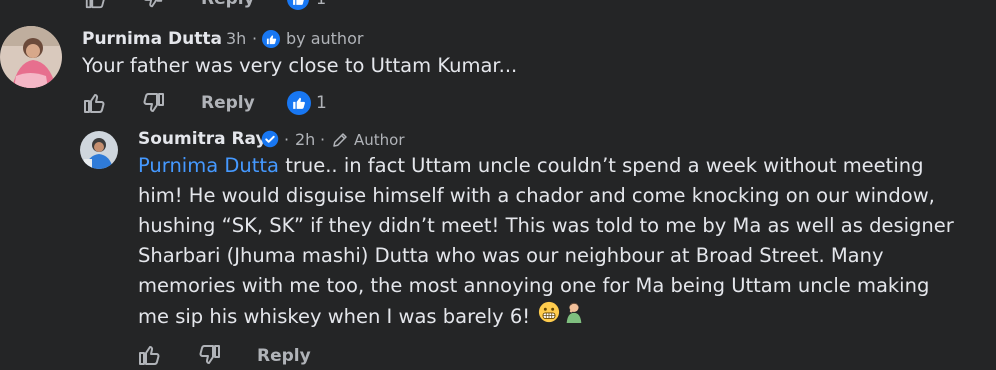 Image resolution: width=996 pixels, height=370 pixels. Describe the element at coordinates (549, 316) in the screenshot. I see `grimacing-emoji-icon` at that location.